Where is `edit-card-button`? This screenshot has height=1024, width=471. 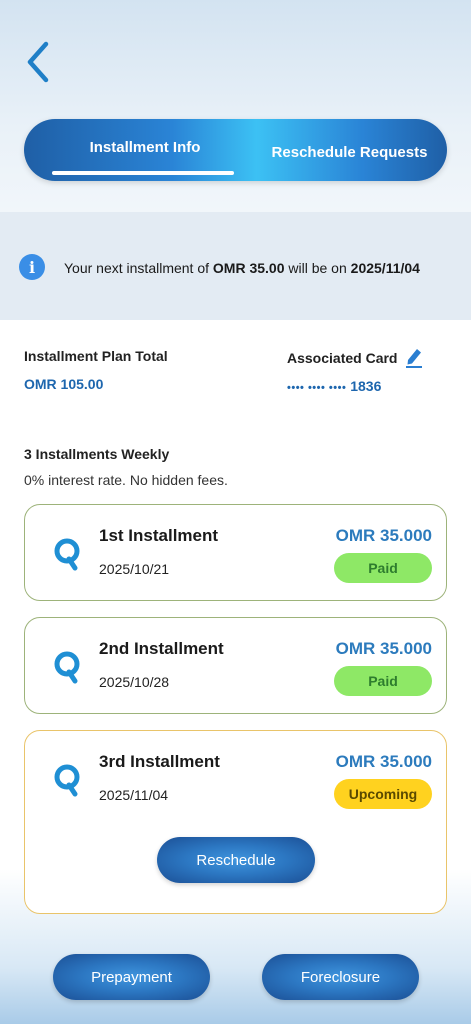
edit-card-button is located at coordinates (414, 357).